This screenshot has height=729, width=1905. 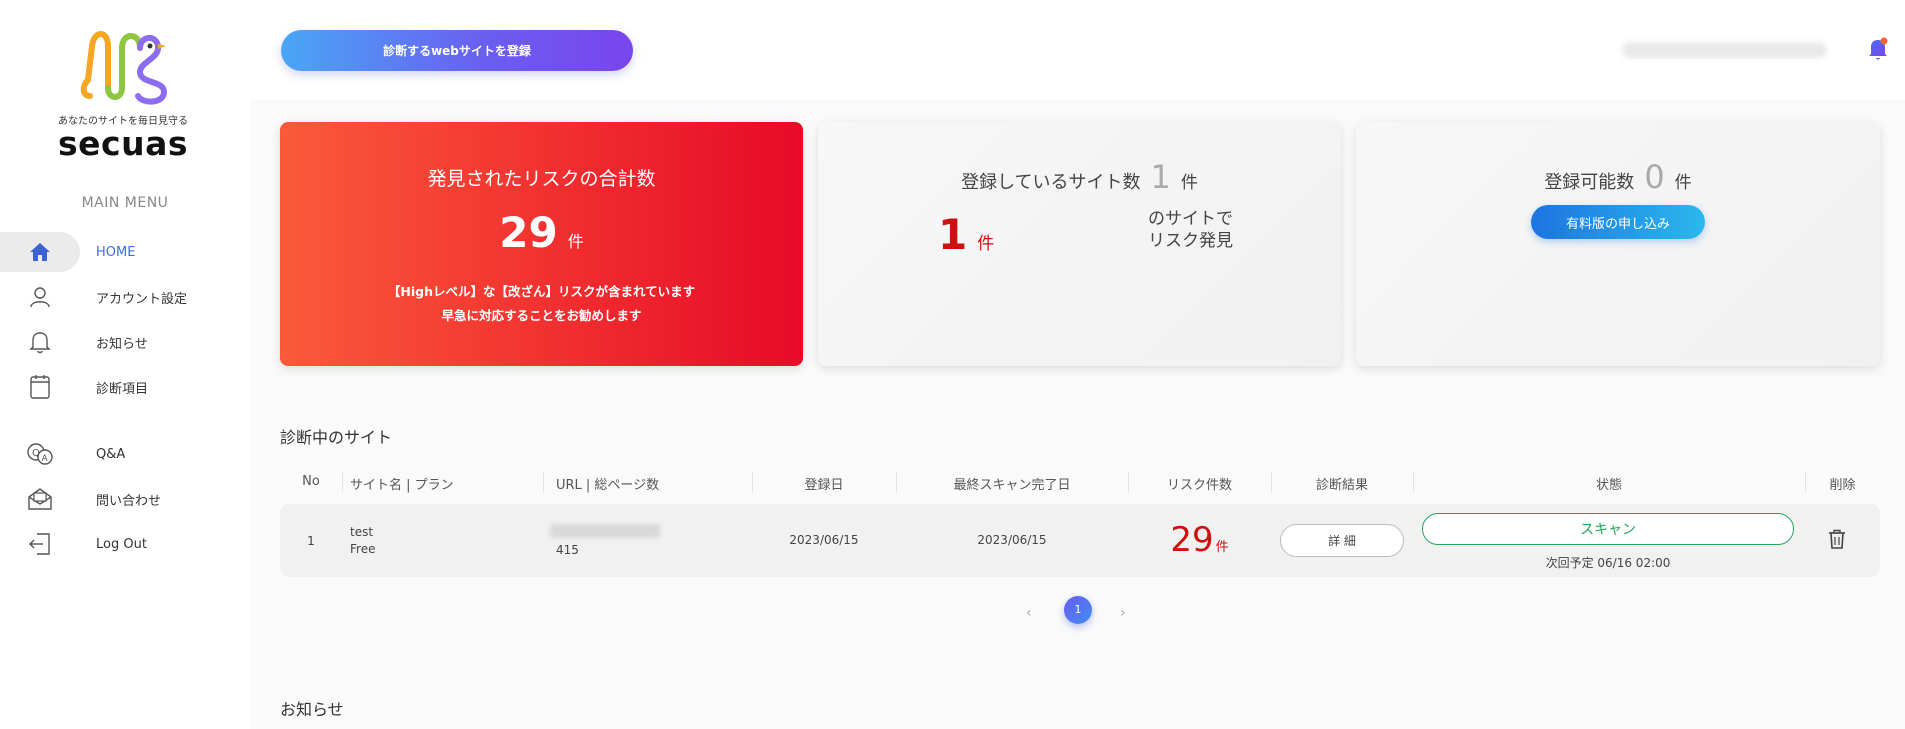 I want to click on pagination: ‹ 1 ›, so click(x=1082, y=614).